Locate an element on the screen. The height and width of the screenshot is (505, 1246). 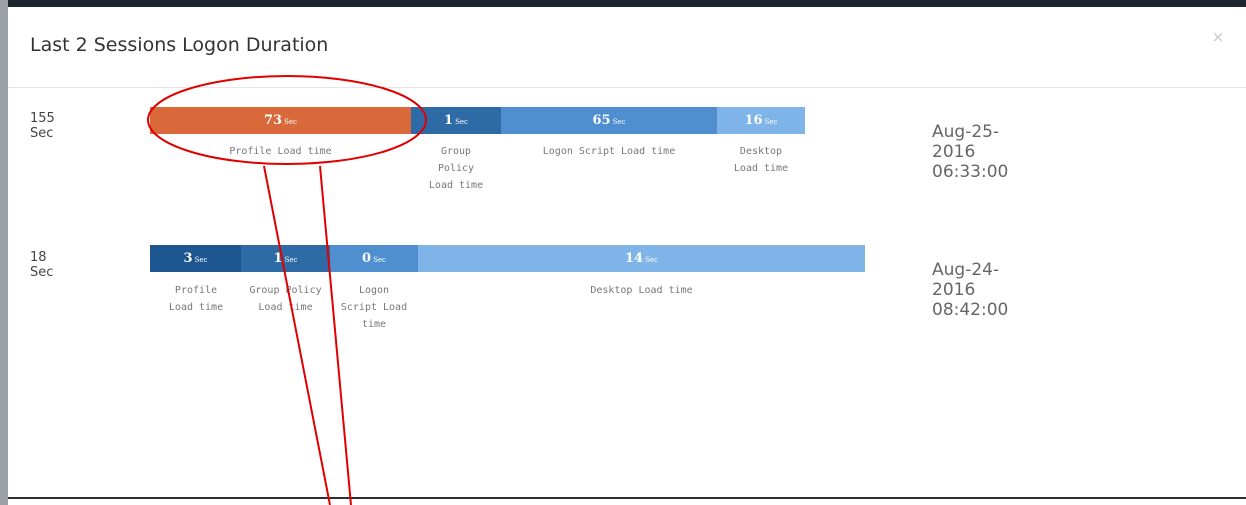
segment-logon-script-load: 0 Sec is located at coordinates (374, 258).